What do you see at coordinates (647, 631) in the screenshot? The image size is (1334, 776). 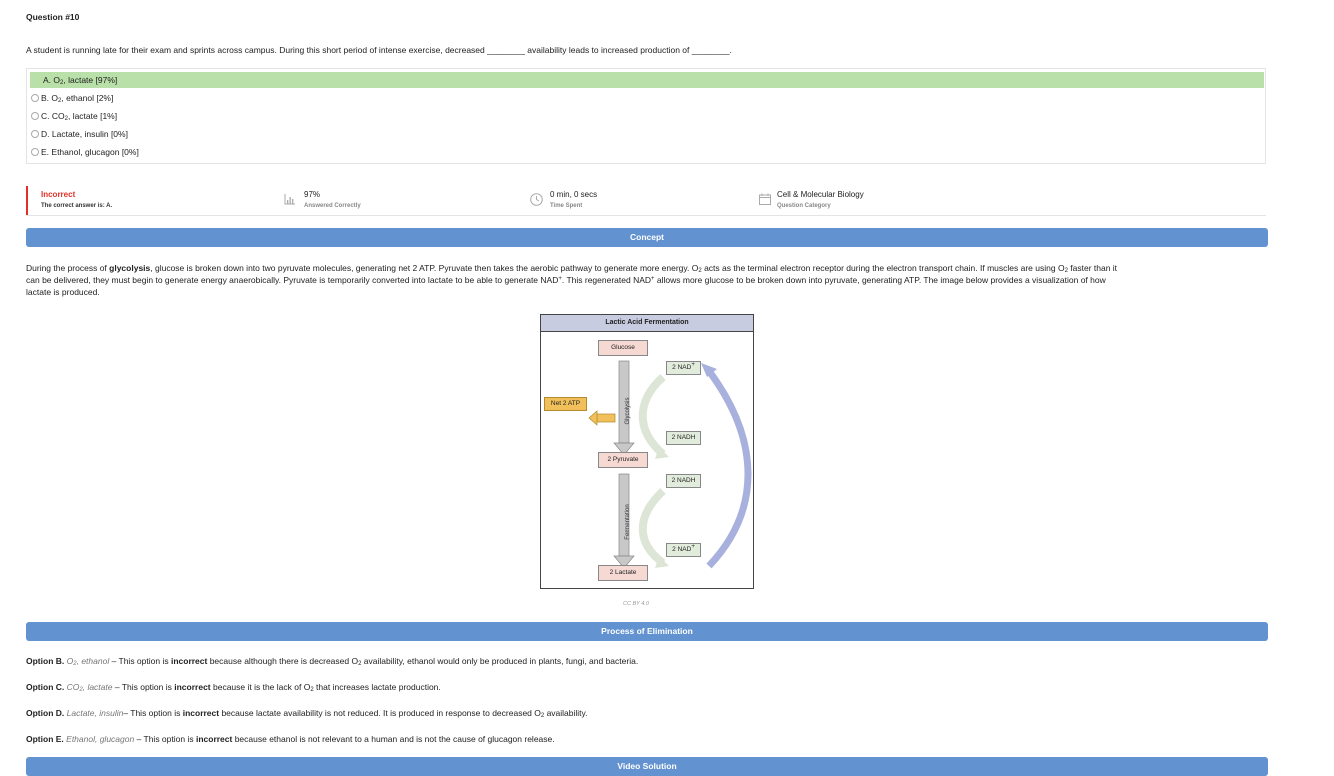 I see `elimination-banner: Process of Elimination` at bounding box center [647, 631].